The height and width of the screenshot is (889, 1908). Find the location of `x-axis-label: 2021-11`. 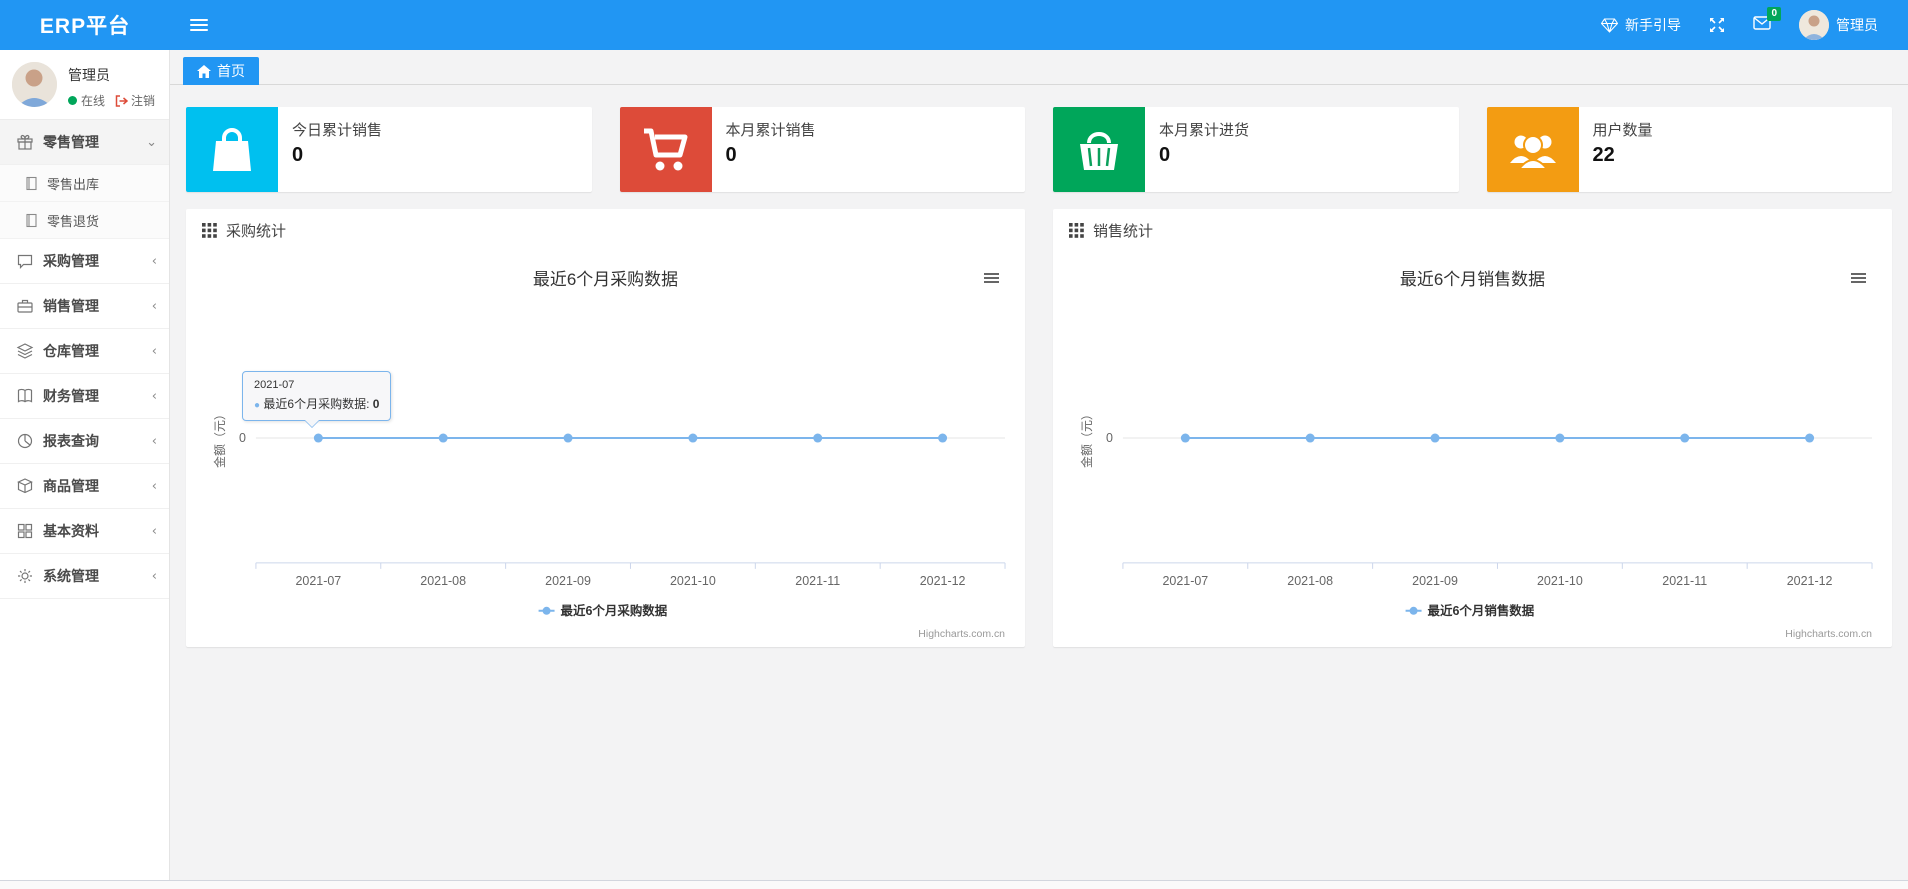

x-axis-label: 2021-11 is located at coordinates (1684, 581).